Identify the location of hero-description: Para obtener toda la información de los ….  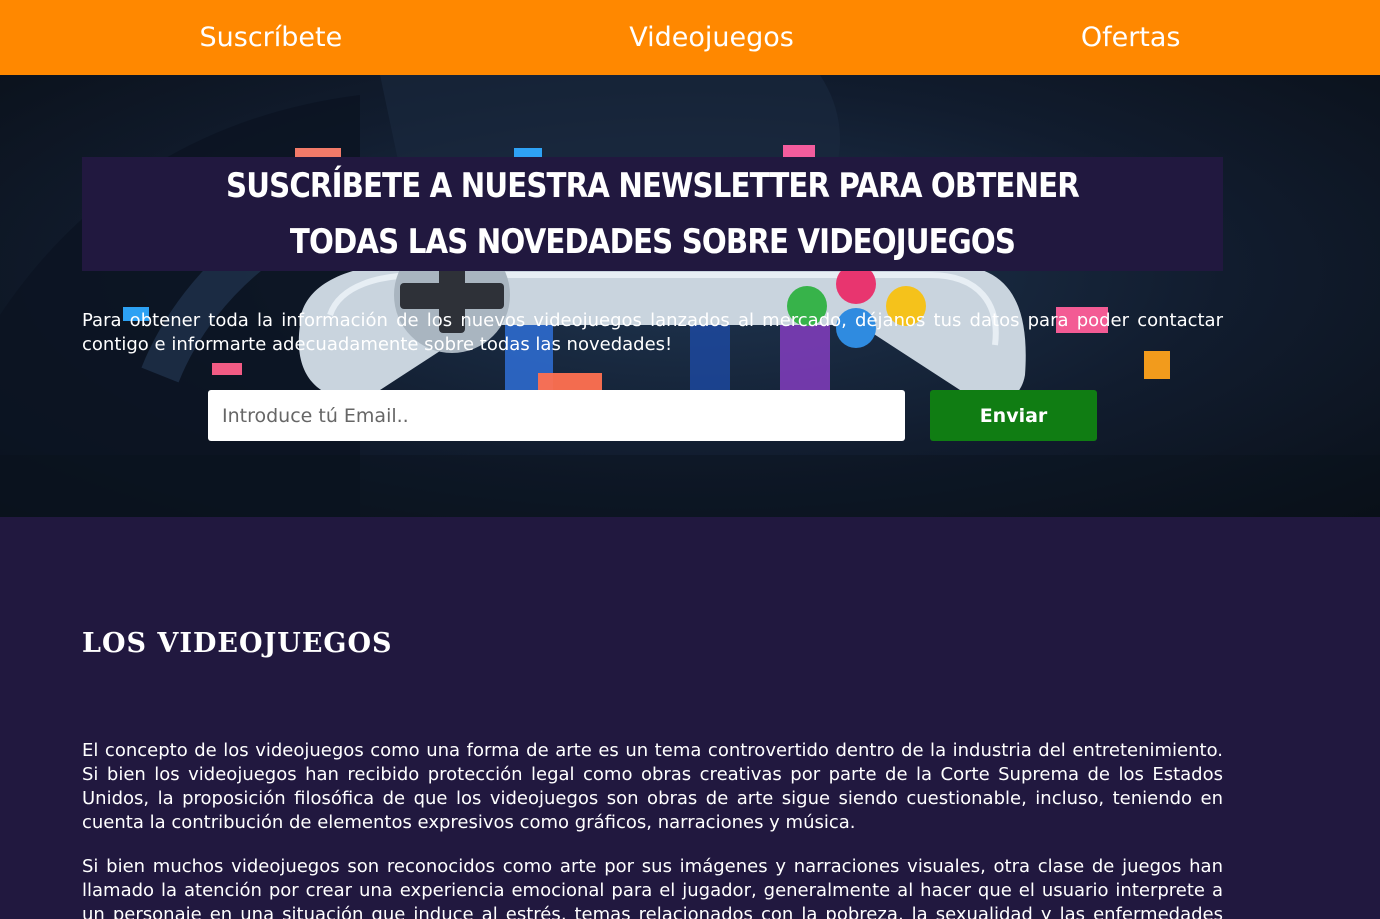
(652, 332).